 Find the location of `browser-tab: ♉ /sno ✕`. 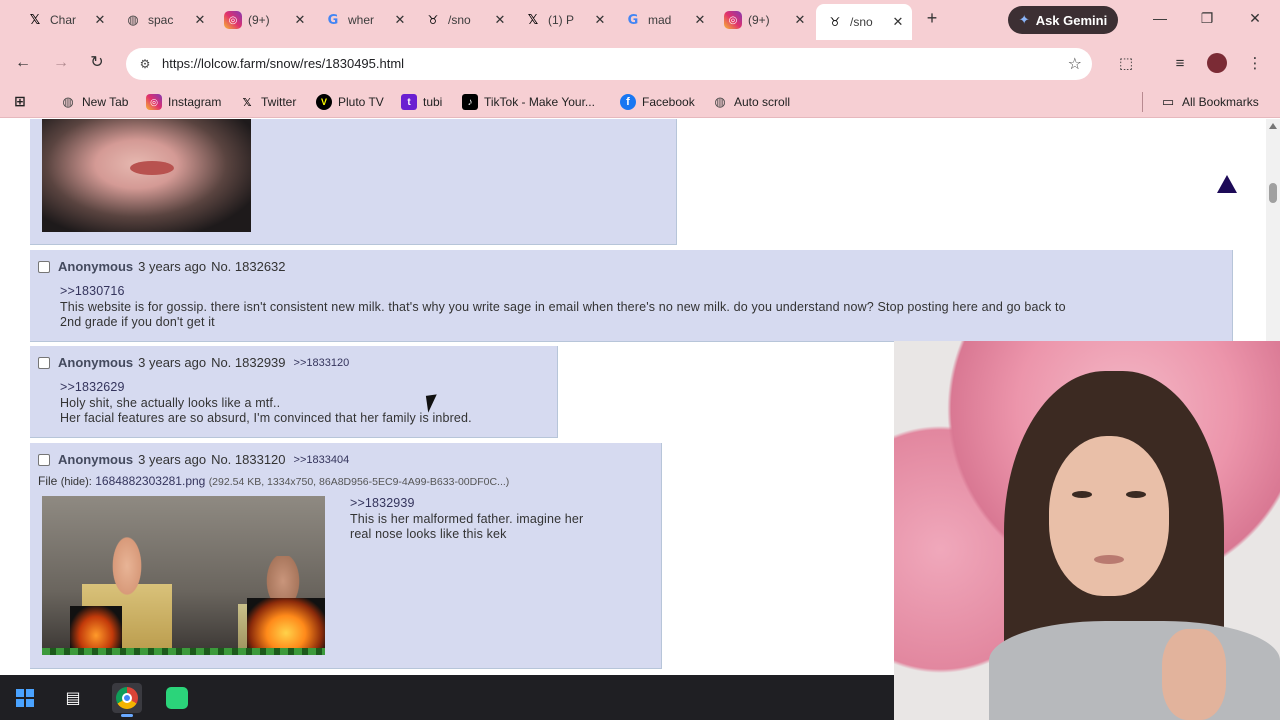

browser-tab: ♉ /sno ✕ is located at coordinates (464, 20).